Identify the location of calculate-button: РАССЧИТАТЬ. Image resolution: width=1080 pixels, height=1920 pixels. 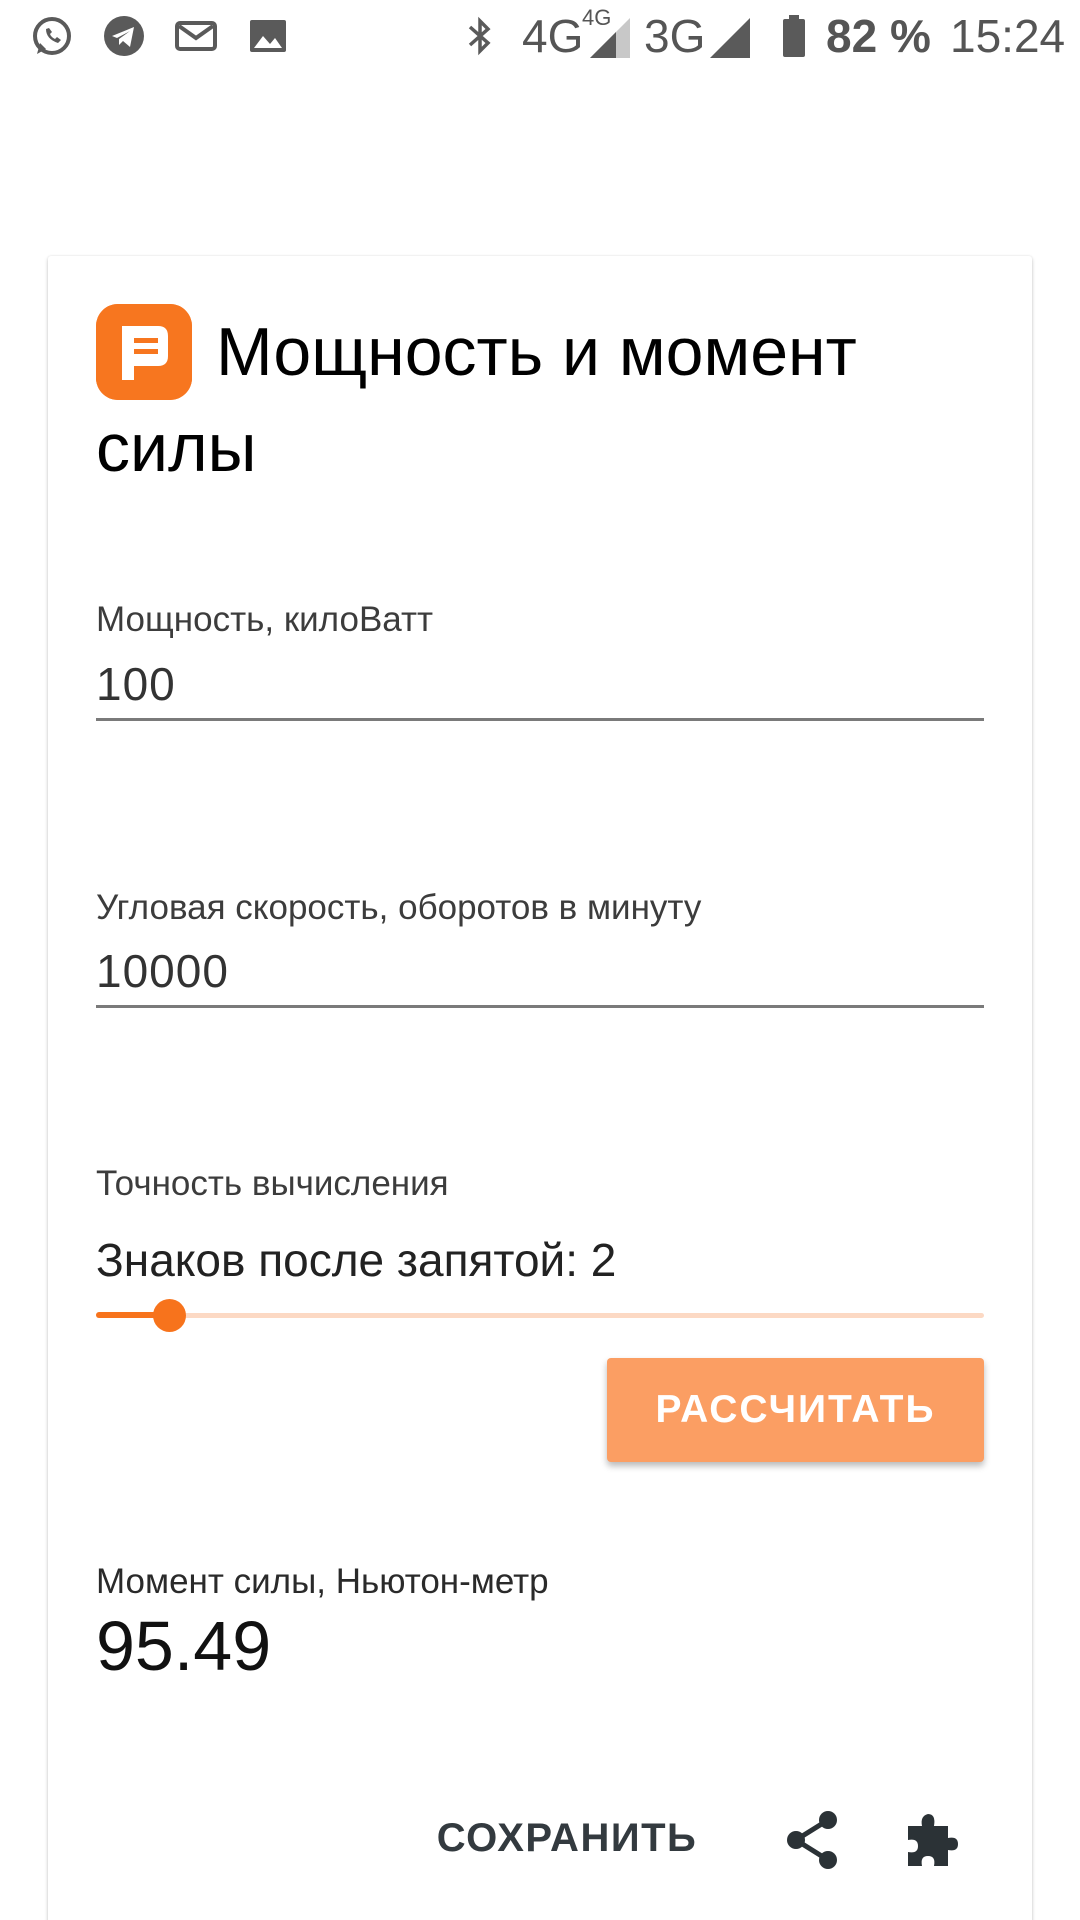
(795, 1410).